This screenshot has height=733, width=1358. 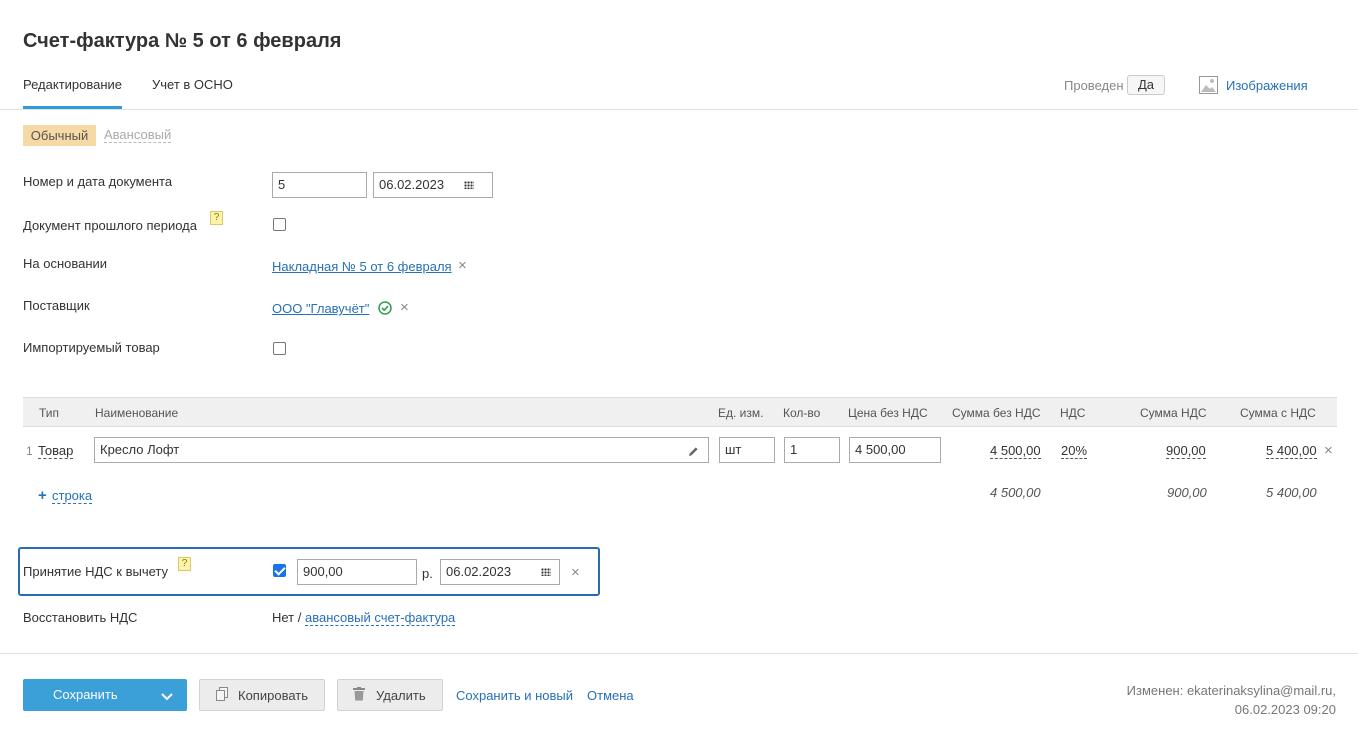 I want to click on row-unit-input: шт, so click(x=747, y=450).